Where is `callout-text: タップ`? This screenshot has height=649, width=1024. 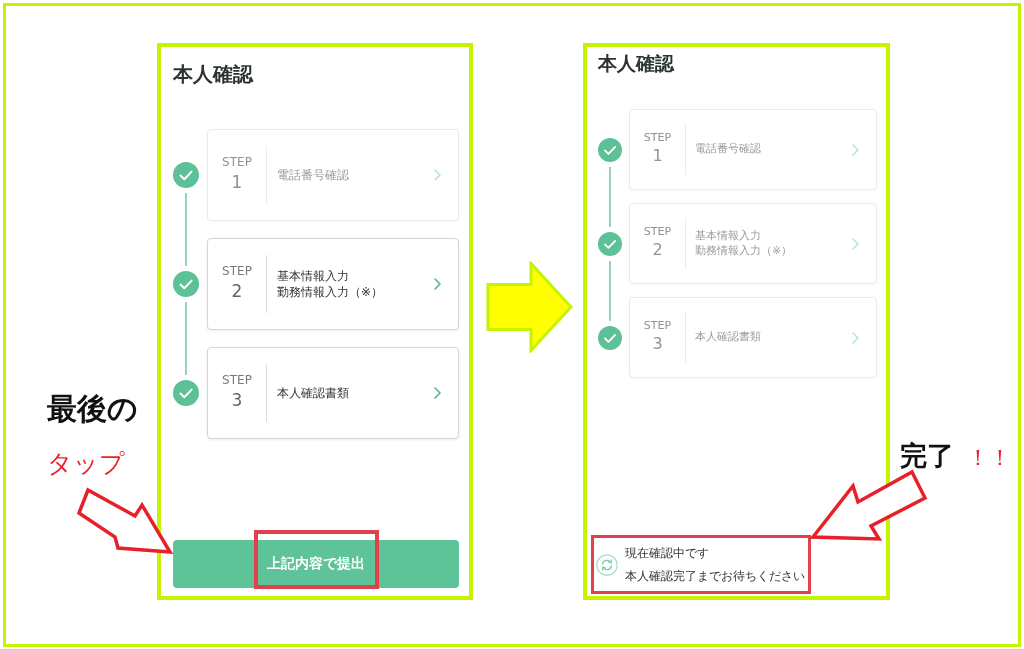
callout-text: タップ is located at coordinates (86, 463).